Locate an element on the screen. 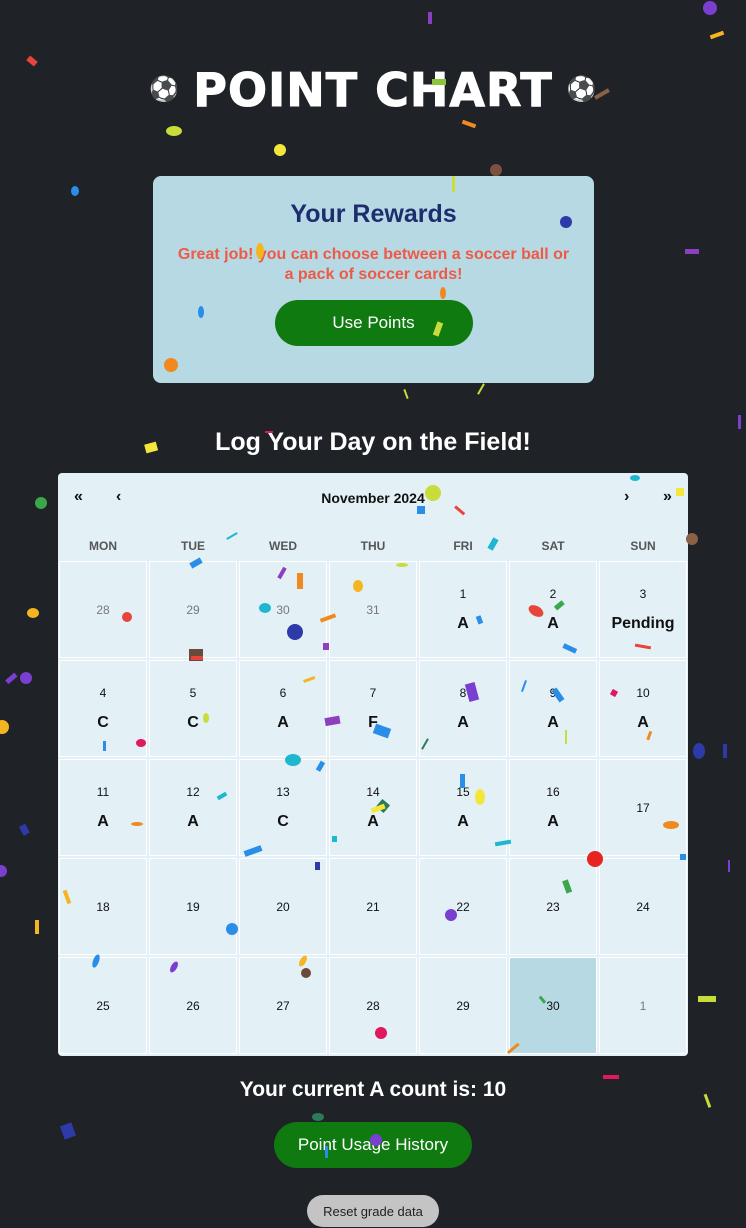 The width and height of the screenshot is (746, 1228). day-number: 26 is located at coordinates (193, 1005).